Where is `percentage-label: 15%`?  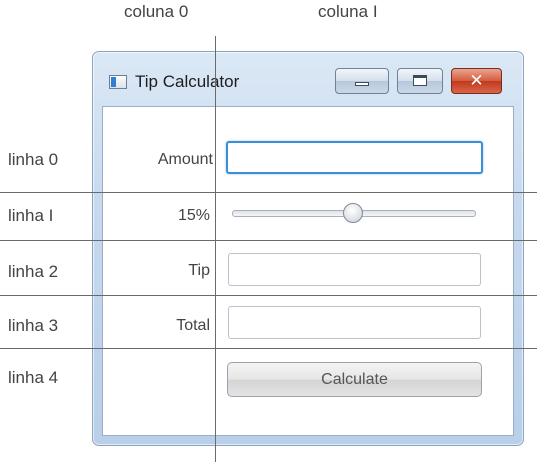 percentage-label: 15% is located at coordinates (193, 215).